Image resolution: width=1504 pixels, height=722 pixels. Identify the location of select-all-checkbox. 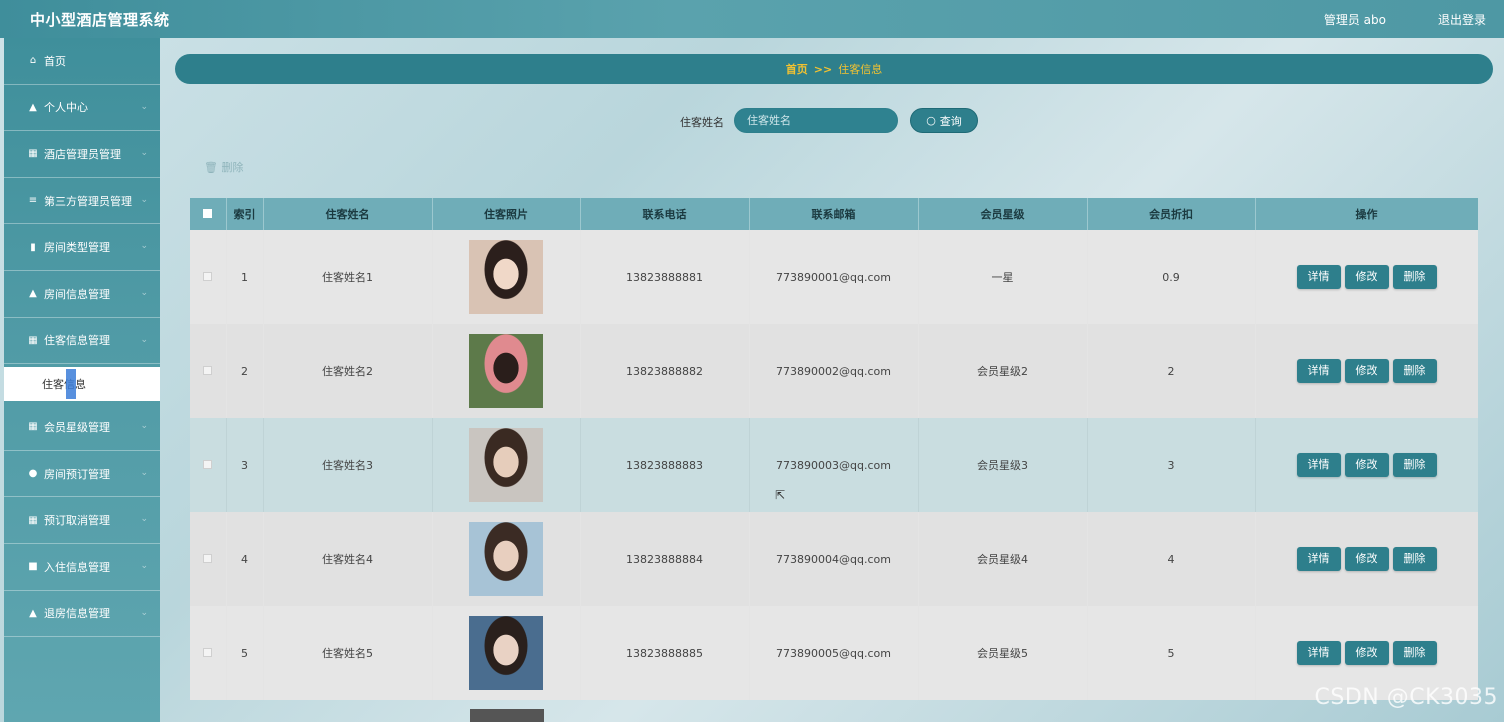
(208, 213).